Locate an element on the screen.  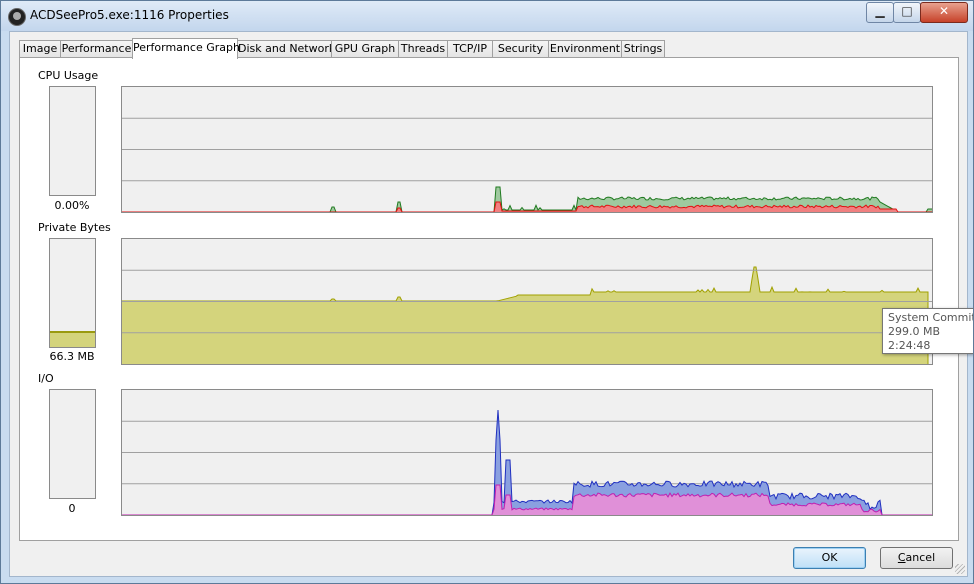
io-value: 0 is located at coordinates (72, 508).